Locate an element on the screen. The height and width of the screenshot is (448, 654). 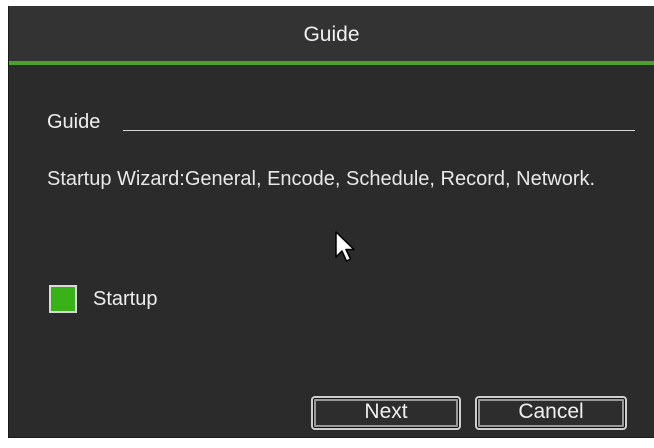
dialog-title: Guide is located at coordinates (331, 34).